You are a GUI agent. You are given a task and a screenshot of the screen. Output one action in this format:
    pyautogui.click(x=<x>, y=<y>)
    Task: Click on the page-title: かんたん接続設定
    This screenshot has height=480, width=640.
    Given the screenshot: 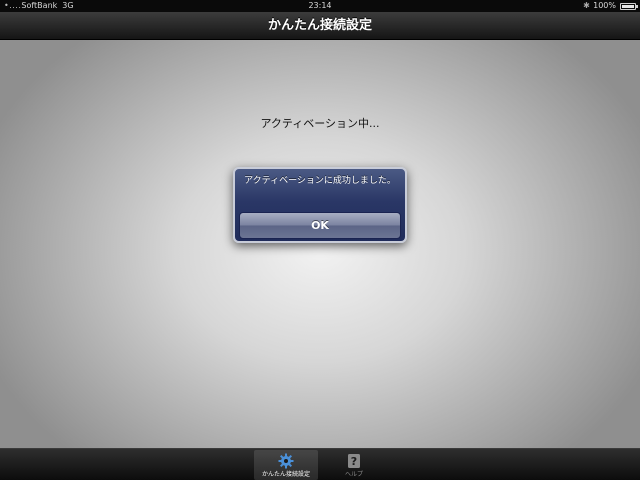 What is the action you would take?
    pyautogui.click(x=319, y=25)
    